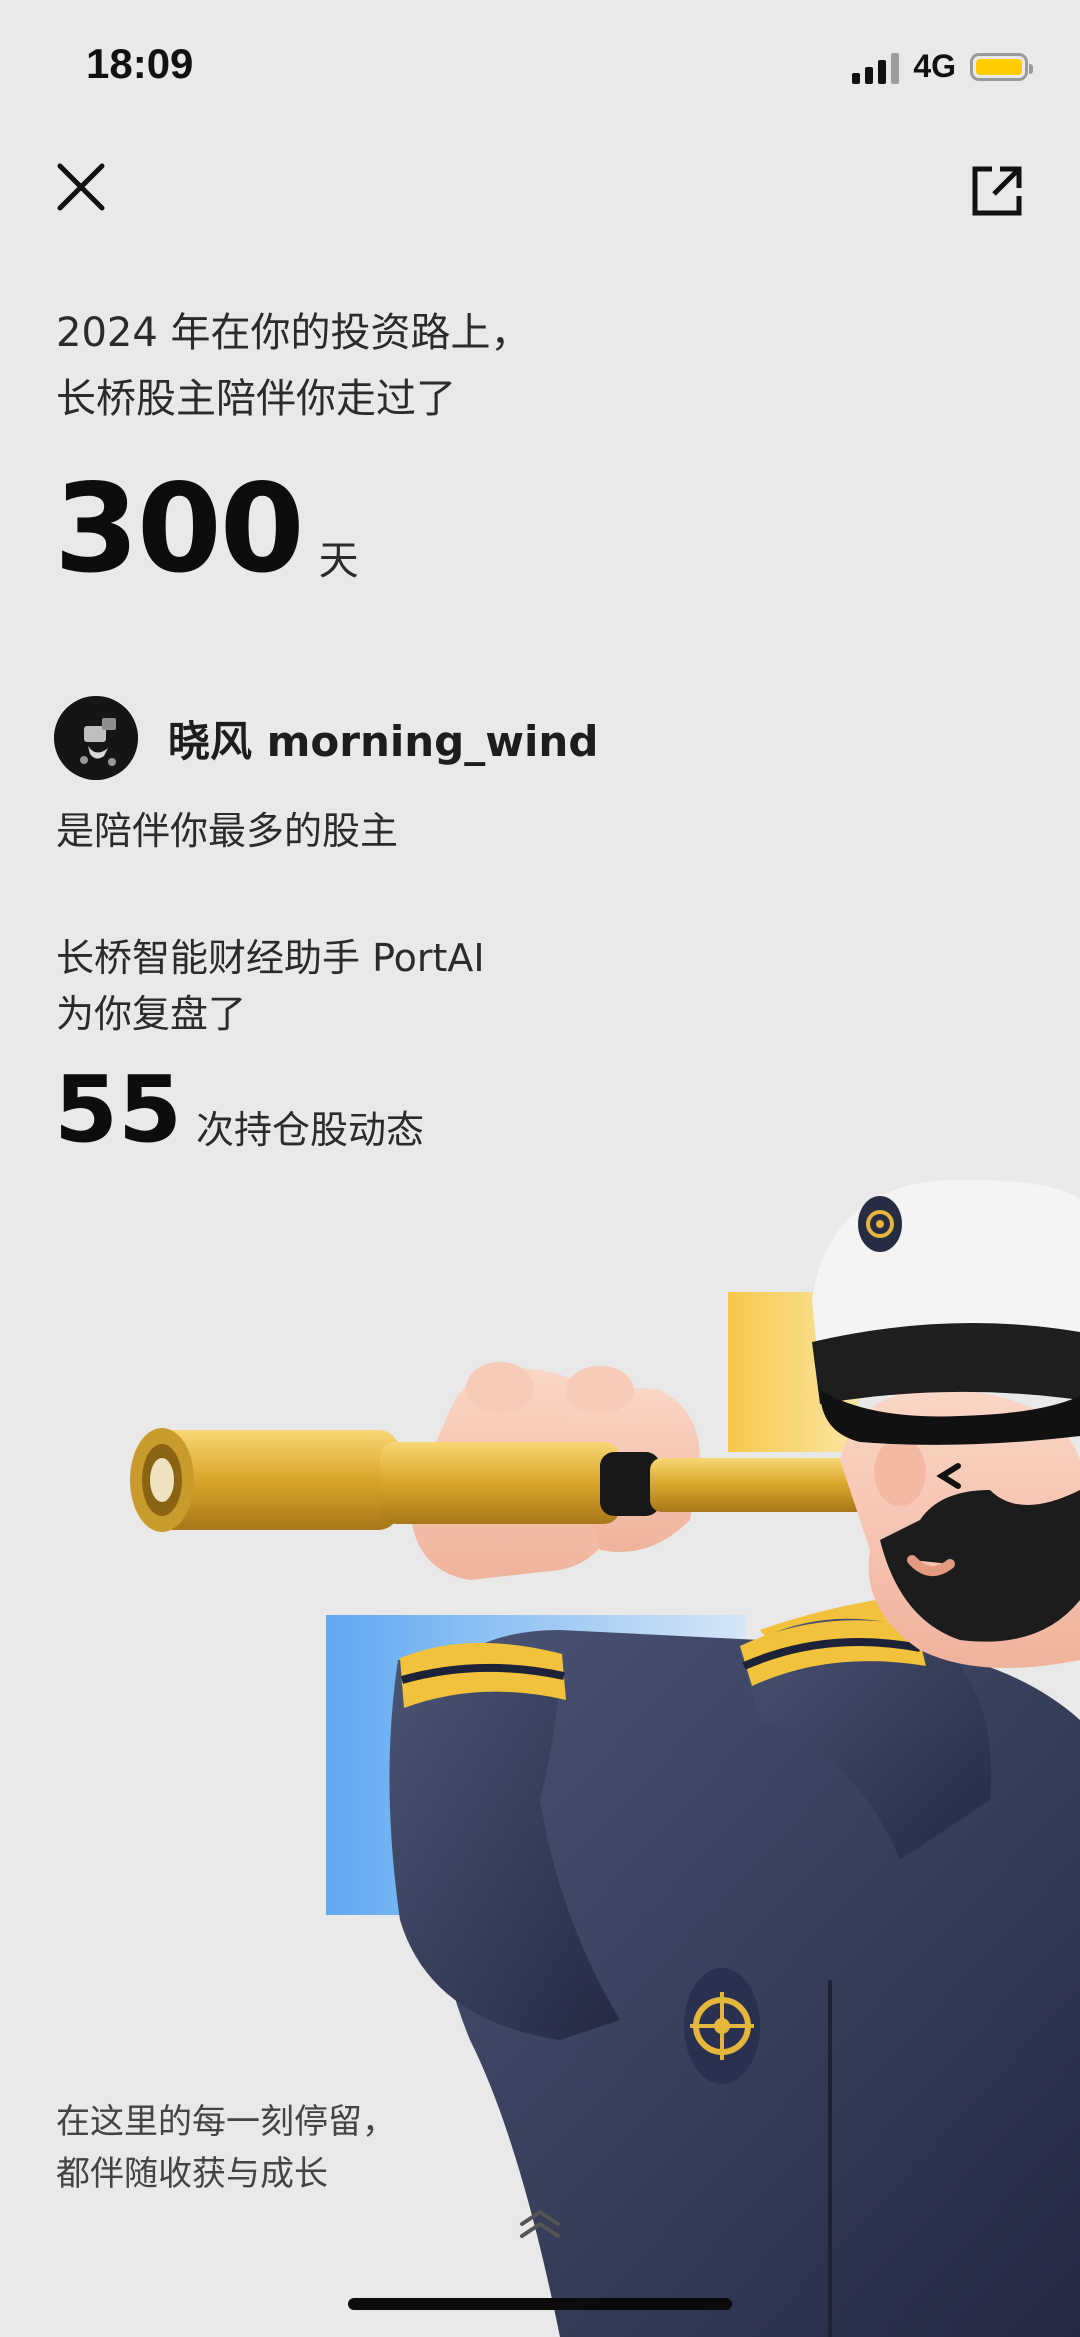 Image resolution: width=1080 pixels, height=2337 pixels. Describe the element at coordinates (151, 1014) in the screenshot. I see `ai-review-line-2: 为你复盘了` at that location.